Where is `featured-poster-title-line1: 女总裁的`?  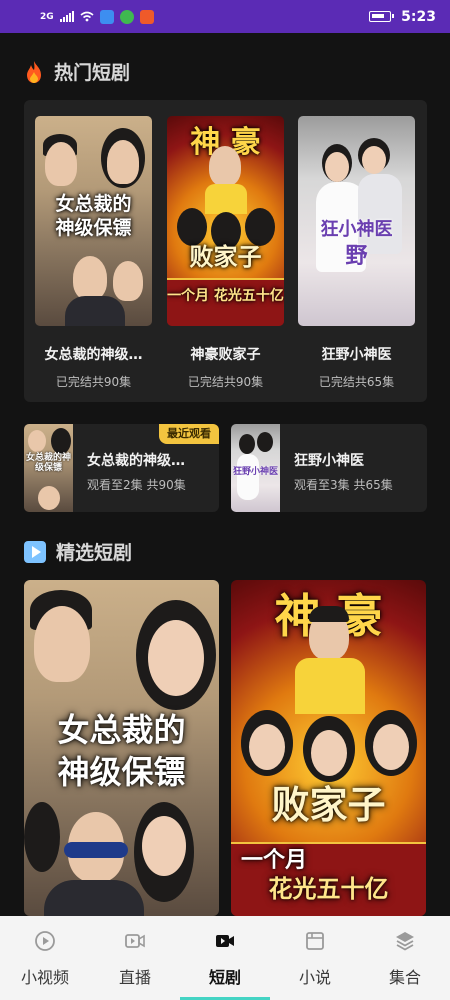
featured-poster-title-line1: 女总裁的 is located at coordinates (121, 730).